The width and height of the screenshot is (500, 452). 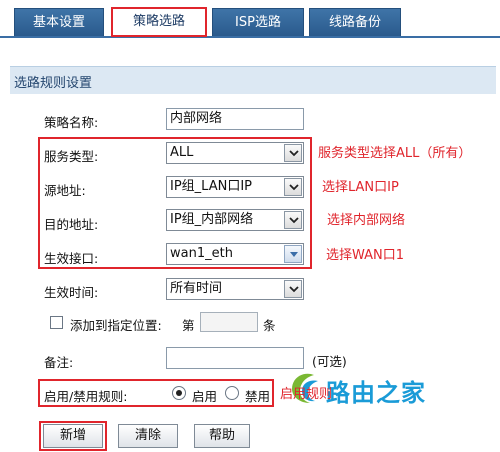 What do you see at coordinates (235, 153) in the screenshot?
I see `service-type-select: ALL` at bounding box center [235, 153].